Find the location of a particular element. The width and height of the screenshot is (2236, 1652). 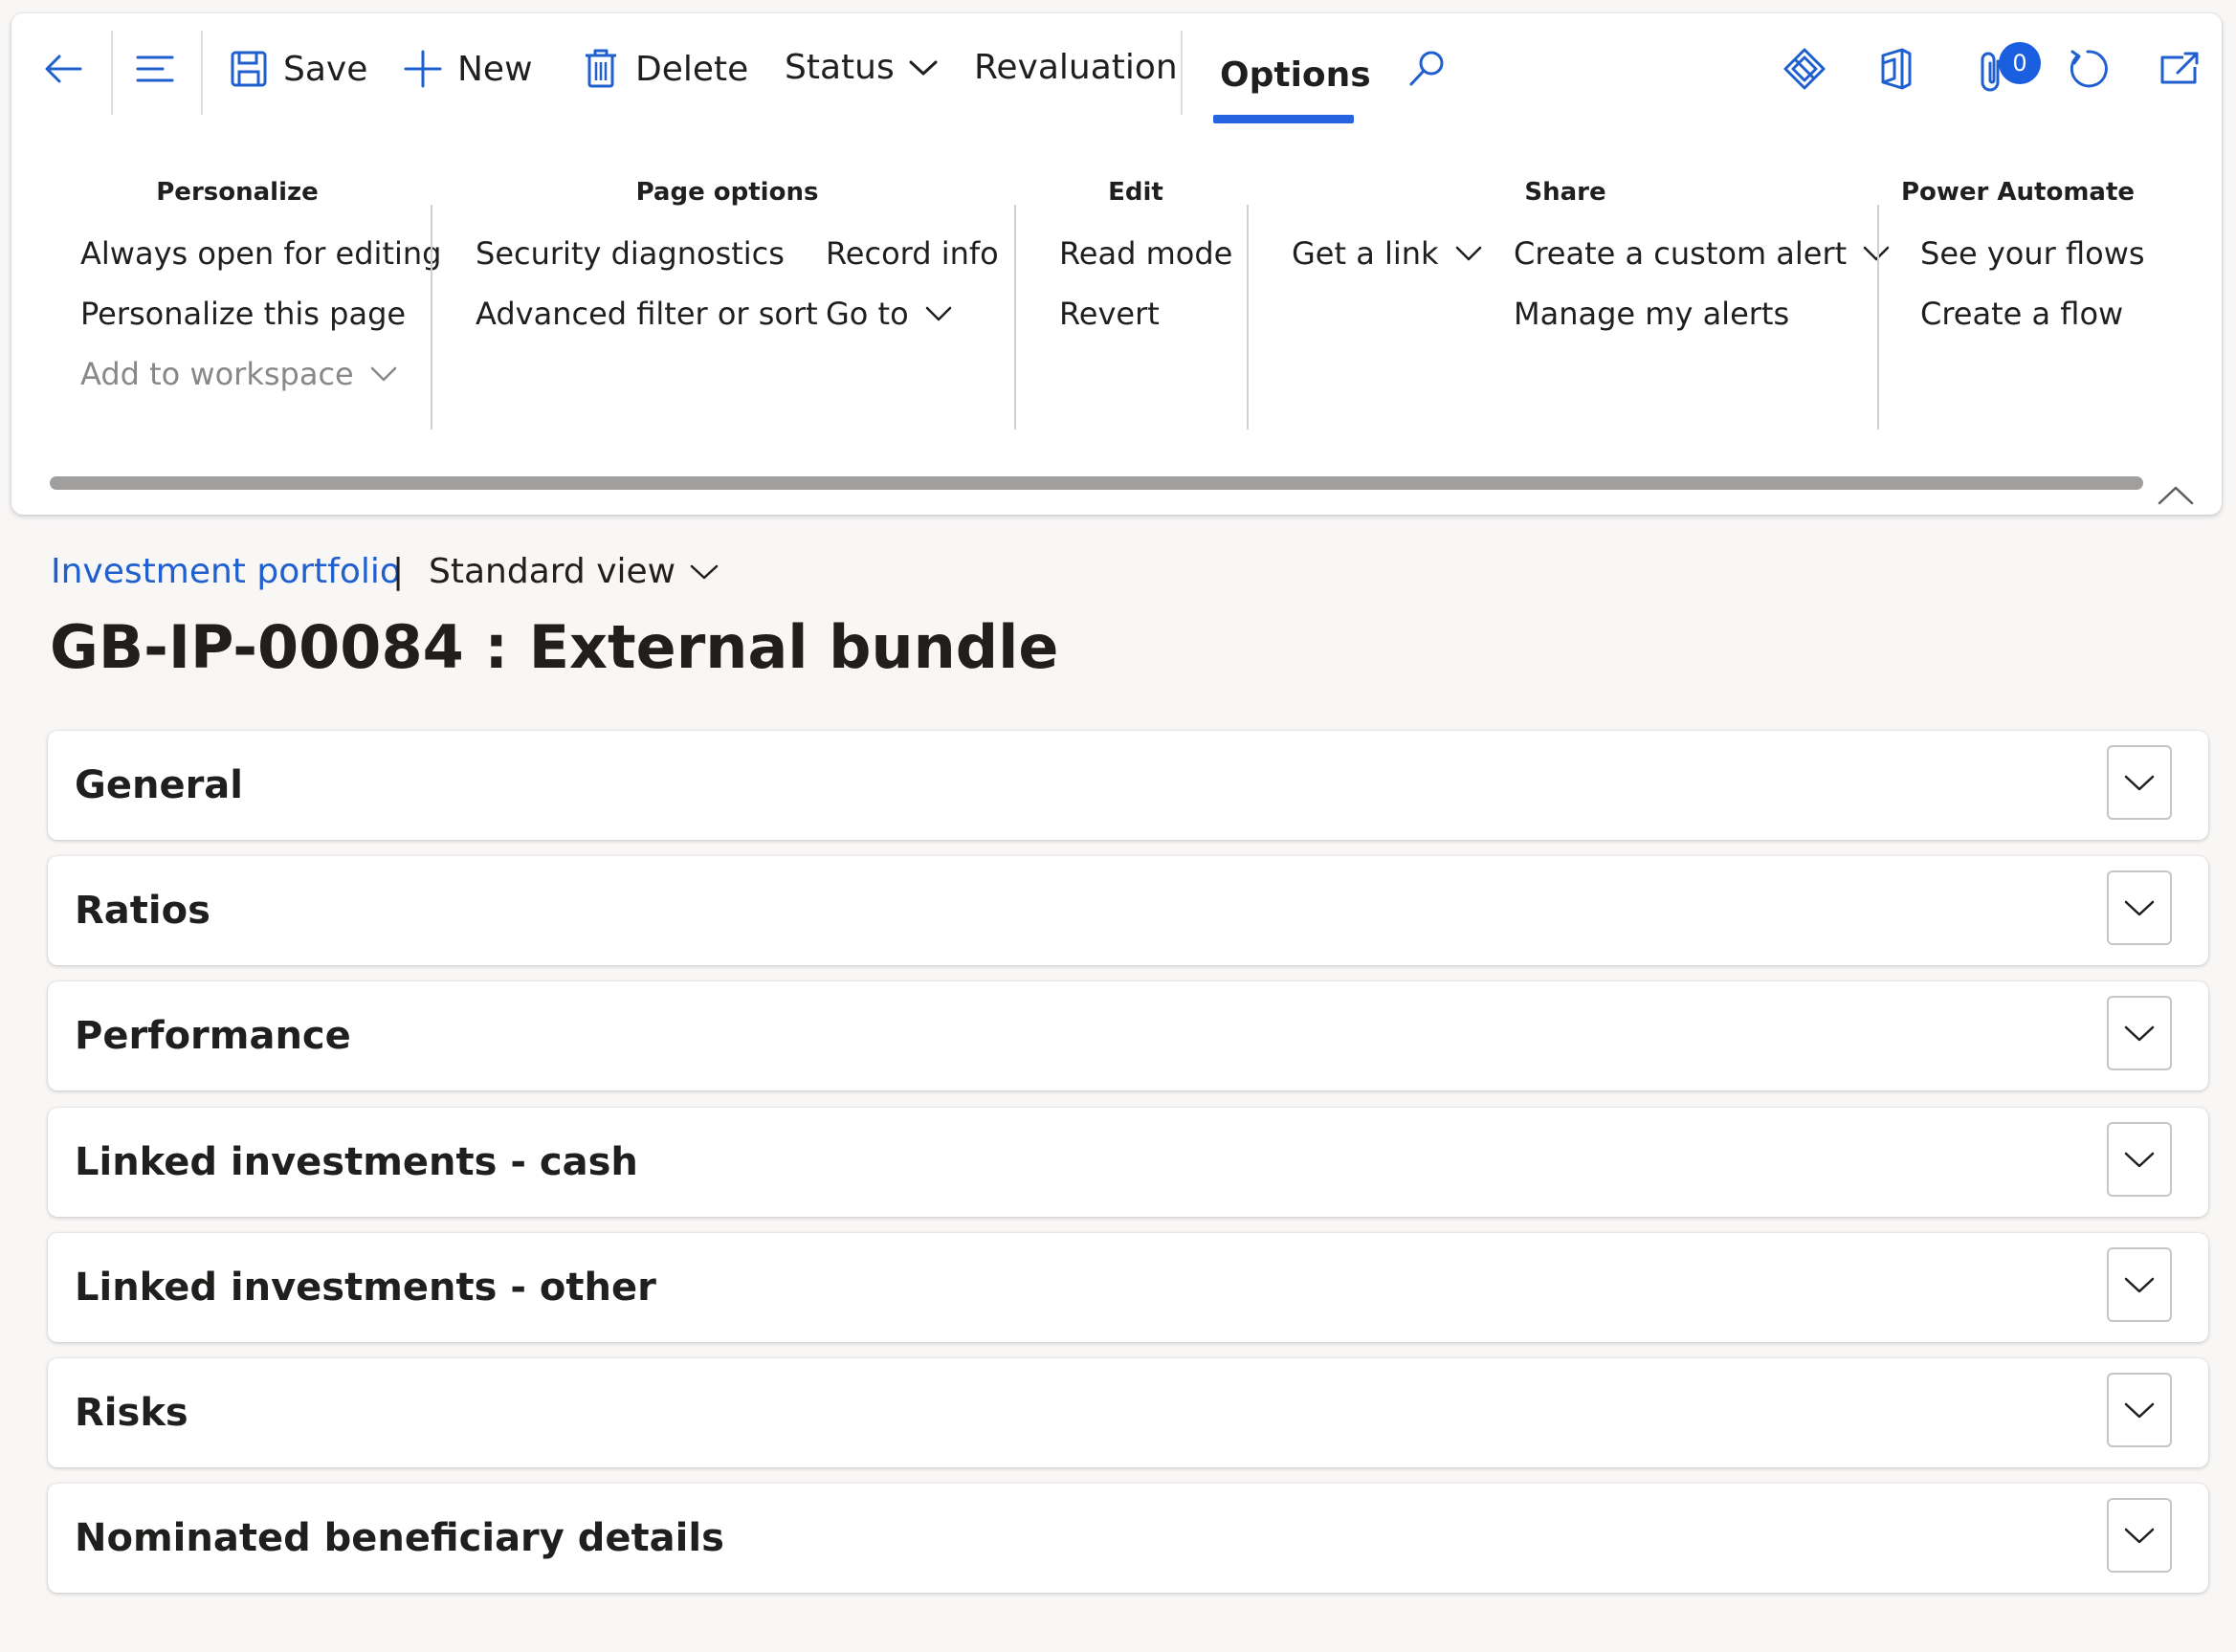

open-new-window-button is located at coordinates (2180, 69).